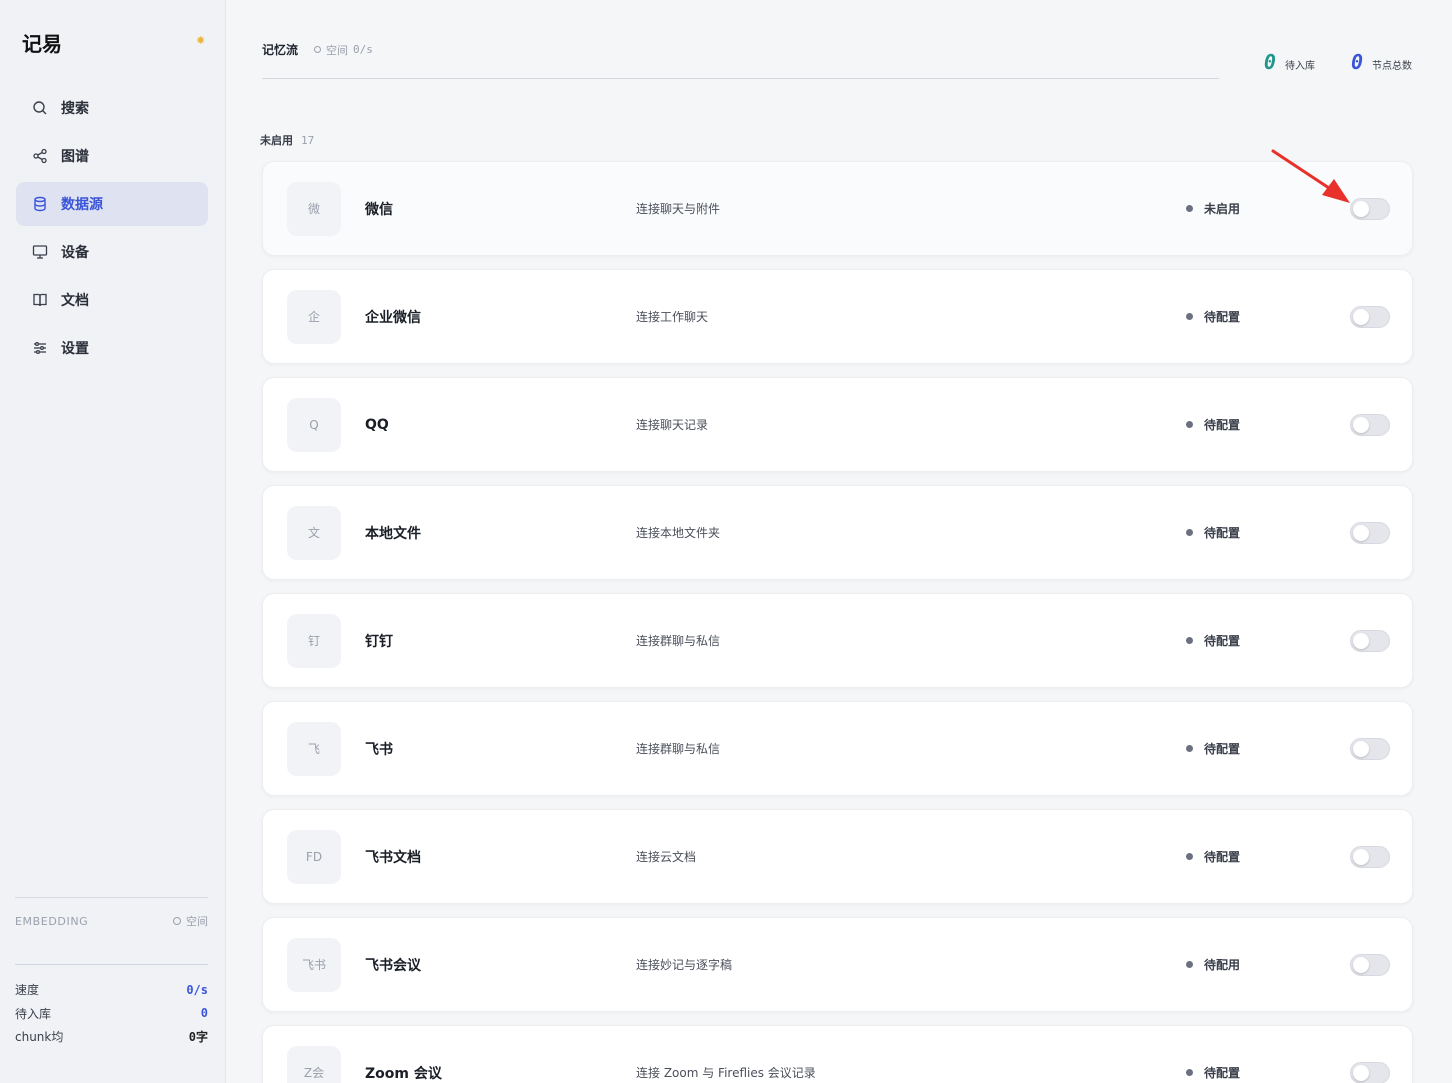 The height and width of the screenshot is (1083, 1452). What do you see at coordinates (377, 424) in the screenshot?
I see `source-name: QQ` at bounding box center [377, 424].